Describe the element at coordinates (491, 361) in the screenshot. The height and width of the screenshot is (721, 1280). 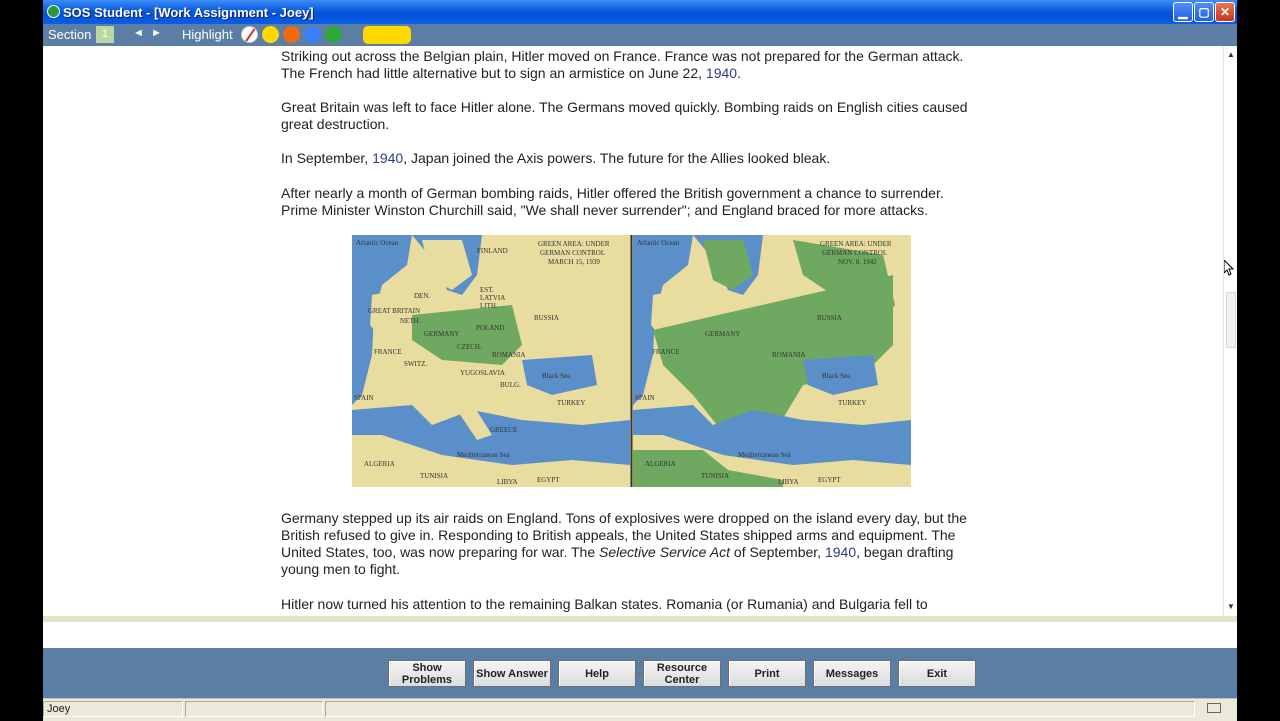
I see `map-panel-1939` at that location.